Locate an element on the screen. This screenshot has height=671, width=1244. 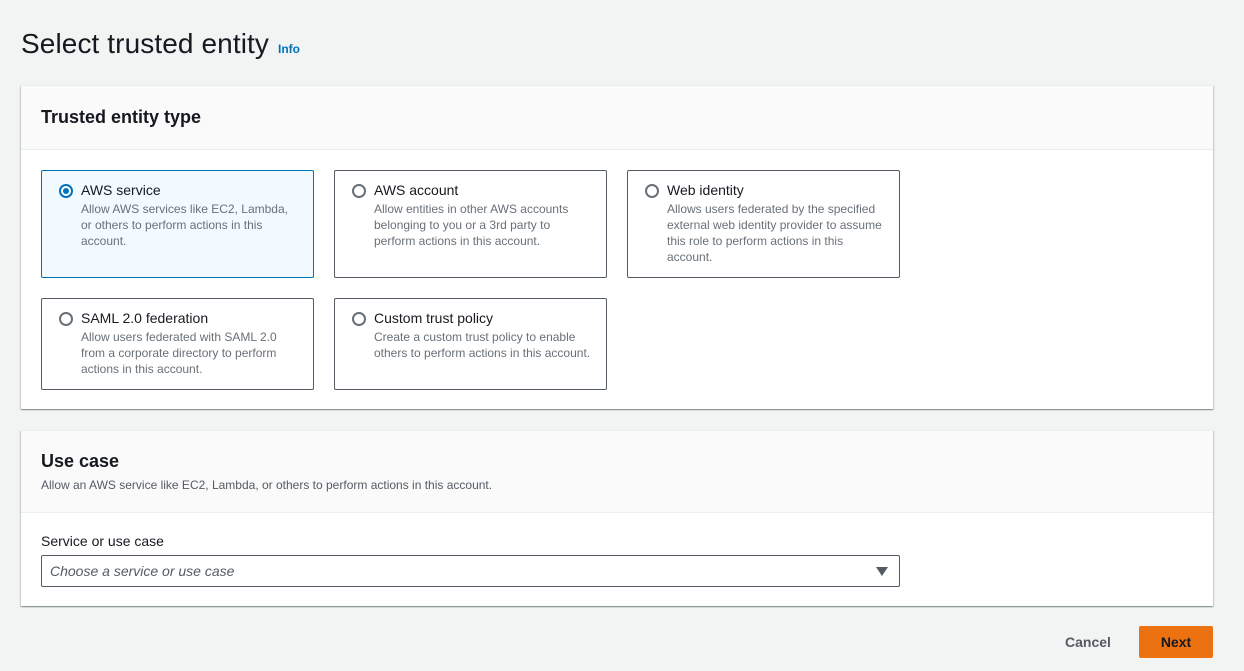
trusted-entity-panel-header: Trusted entity type is located at coordinates (617, 118).